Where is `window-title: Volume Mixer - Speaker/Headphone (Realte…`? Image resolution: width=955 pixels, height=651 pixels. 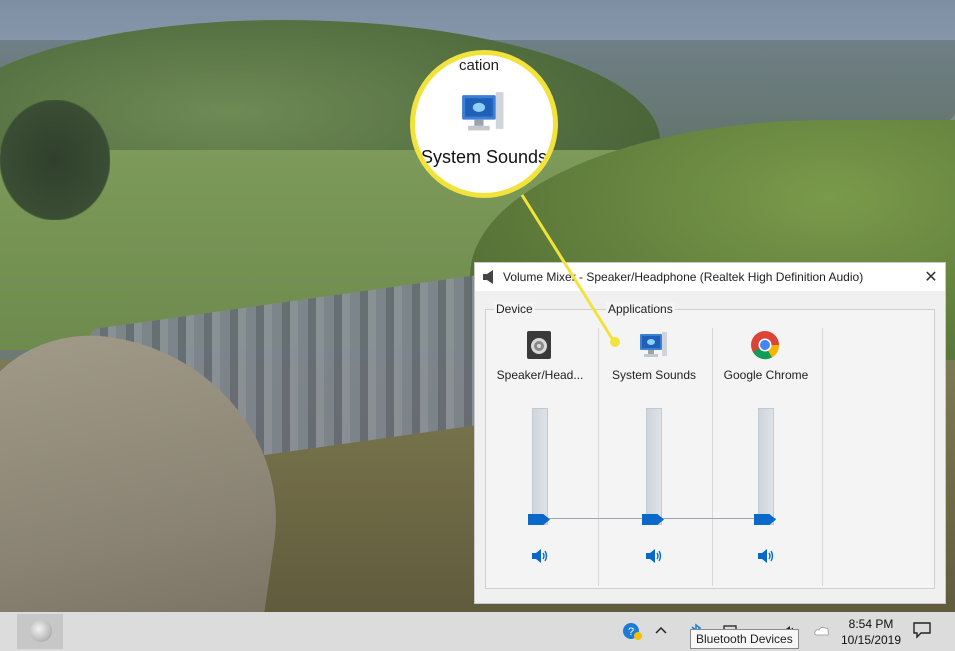 window-title: Volume Mixer - Speaker/Headphone (Realte… is located at coordinates (683, 277).